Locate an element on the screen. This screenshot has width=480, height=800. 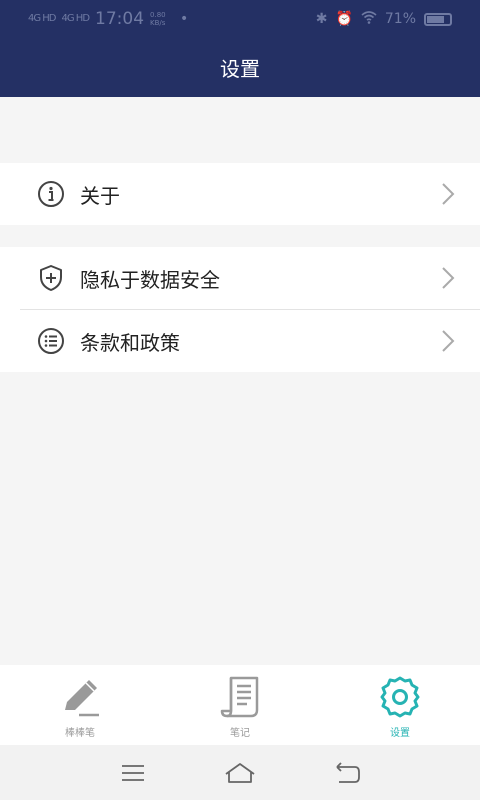
tab-label: 笔记 is located at coordinates (240, 733).